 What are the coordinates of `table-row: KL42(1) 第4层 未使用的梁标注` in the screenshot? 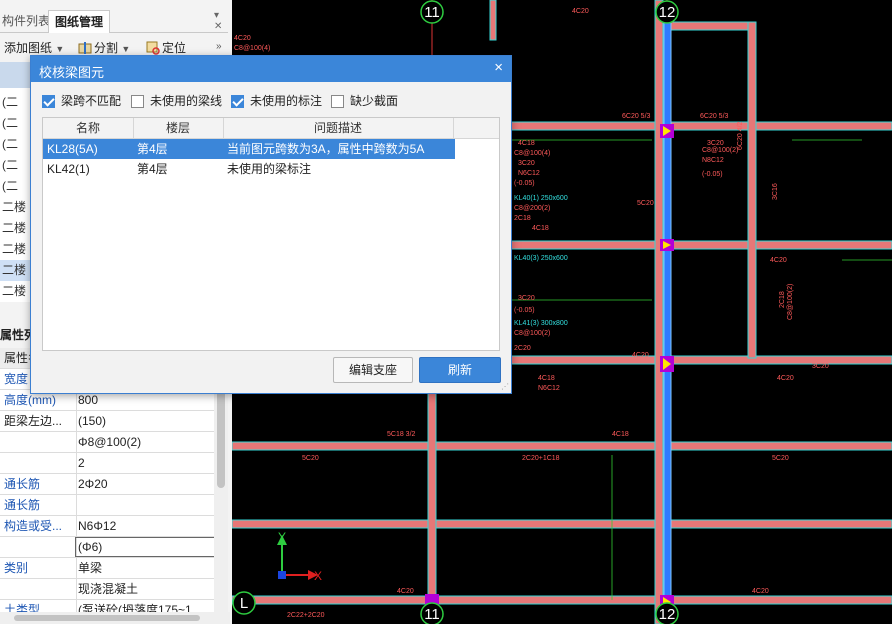 It's located at (249, 169).